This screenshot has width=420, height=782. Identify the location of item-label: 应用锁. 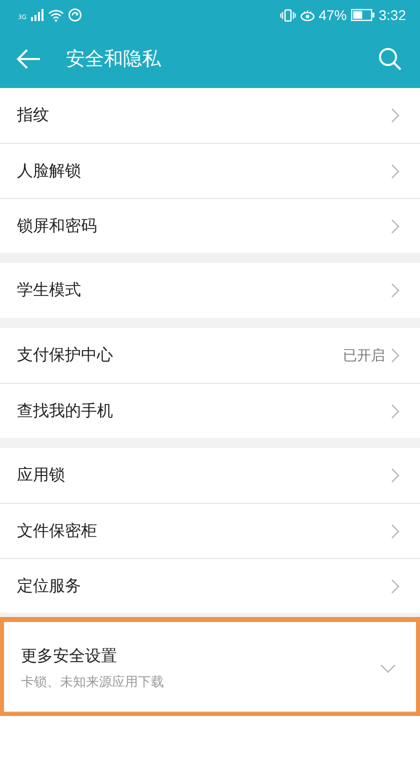
(41, 475).